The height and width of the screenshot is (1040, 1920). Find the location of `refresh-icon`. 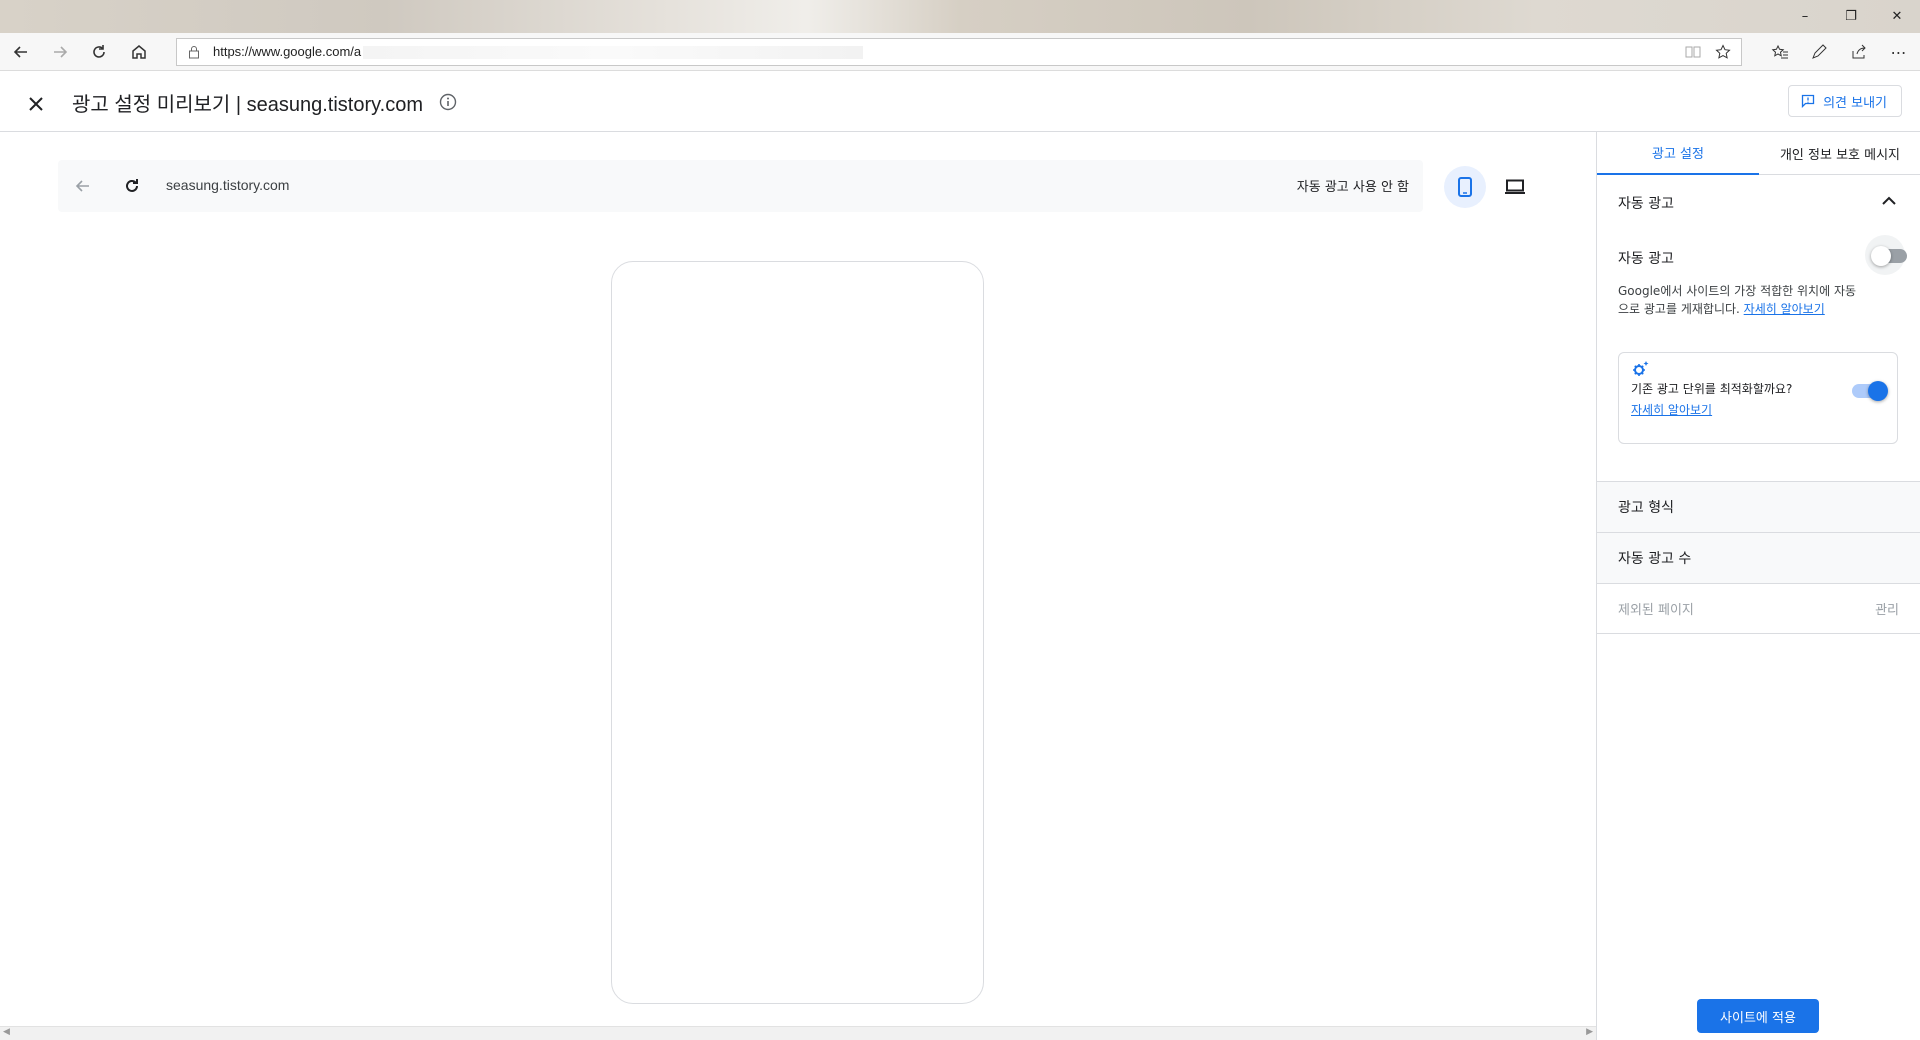

refresh-icon is located at coordinates (99, 51).